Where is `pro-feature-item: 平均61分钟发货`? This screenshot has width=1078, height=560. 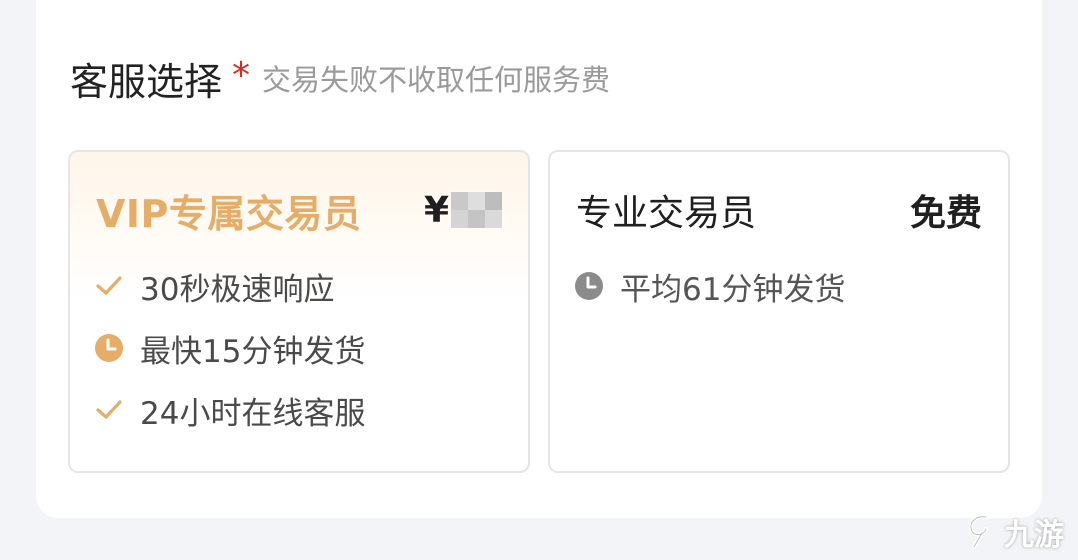
pro-feature-item: 平均61分钟发货 is located at coordinates (709, 286).